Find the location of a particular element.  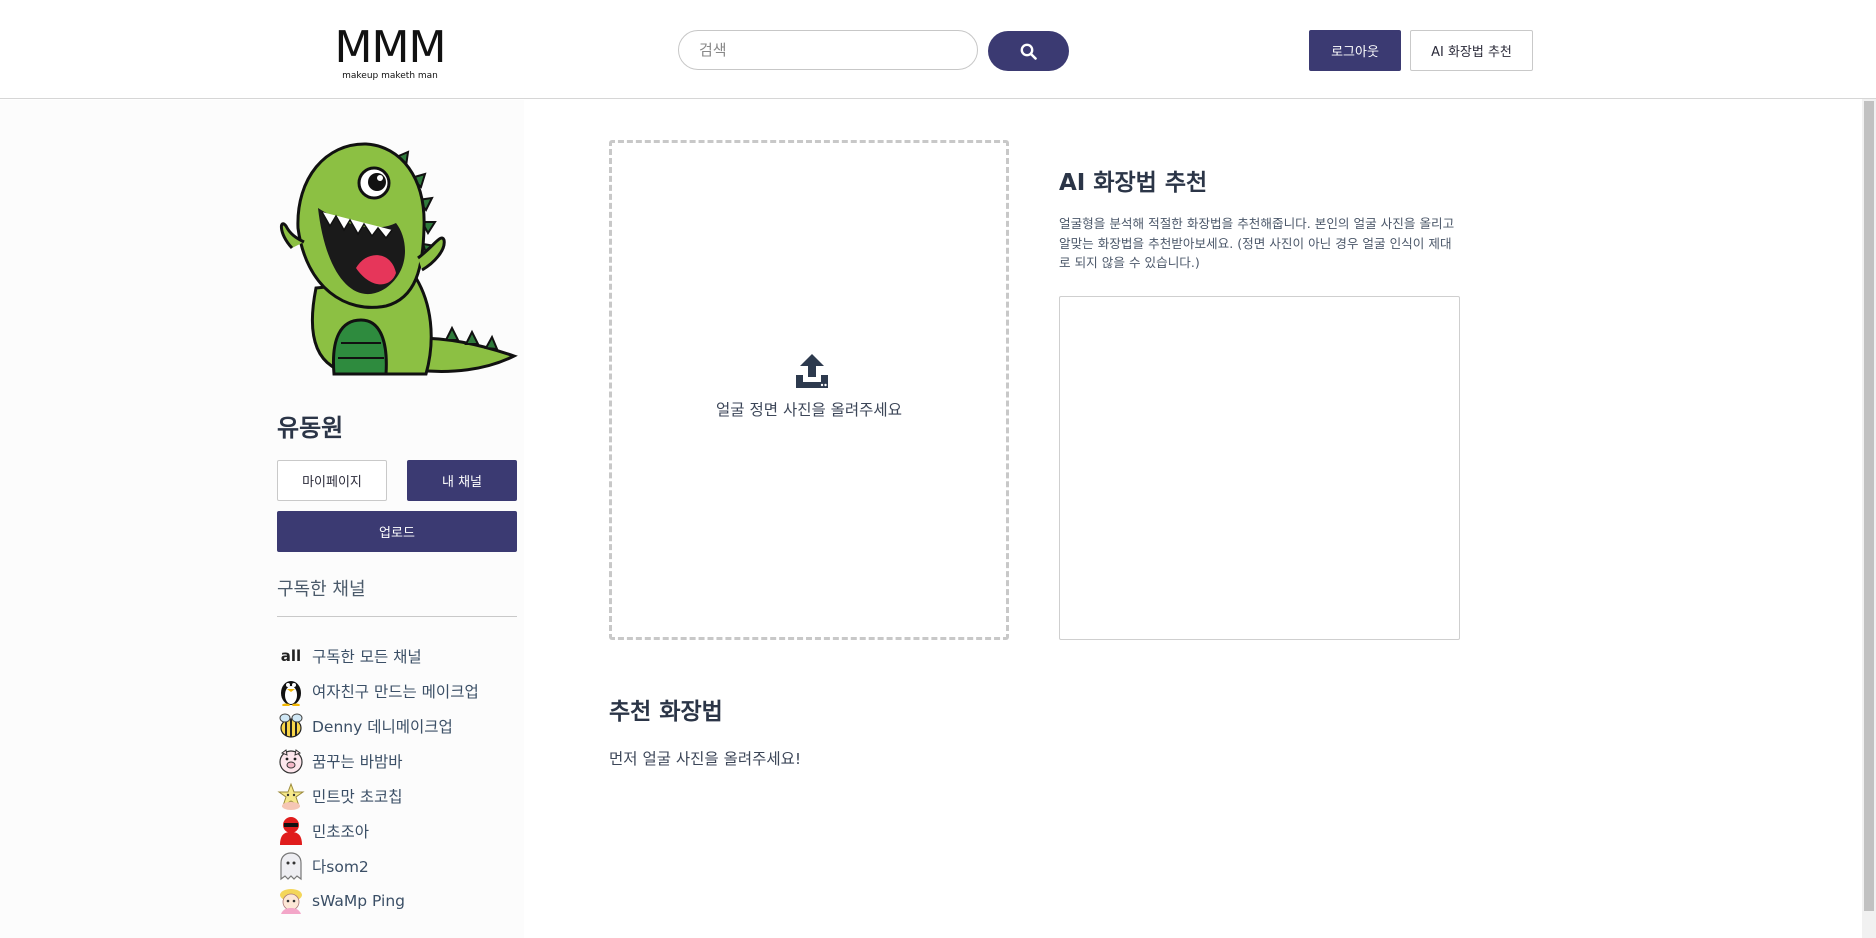

scrollbar-thumb is located at coordinates (1869, 506).